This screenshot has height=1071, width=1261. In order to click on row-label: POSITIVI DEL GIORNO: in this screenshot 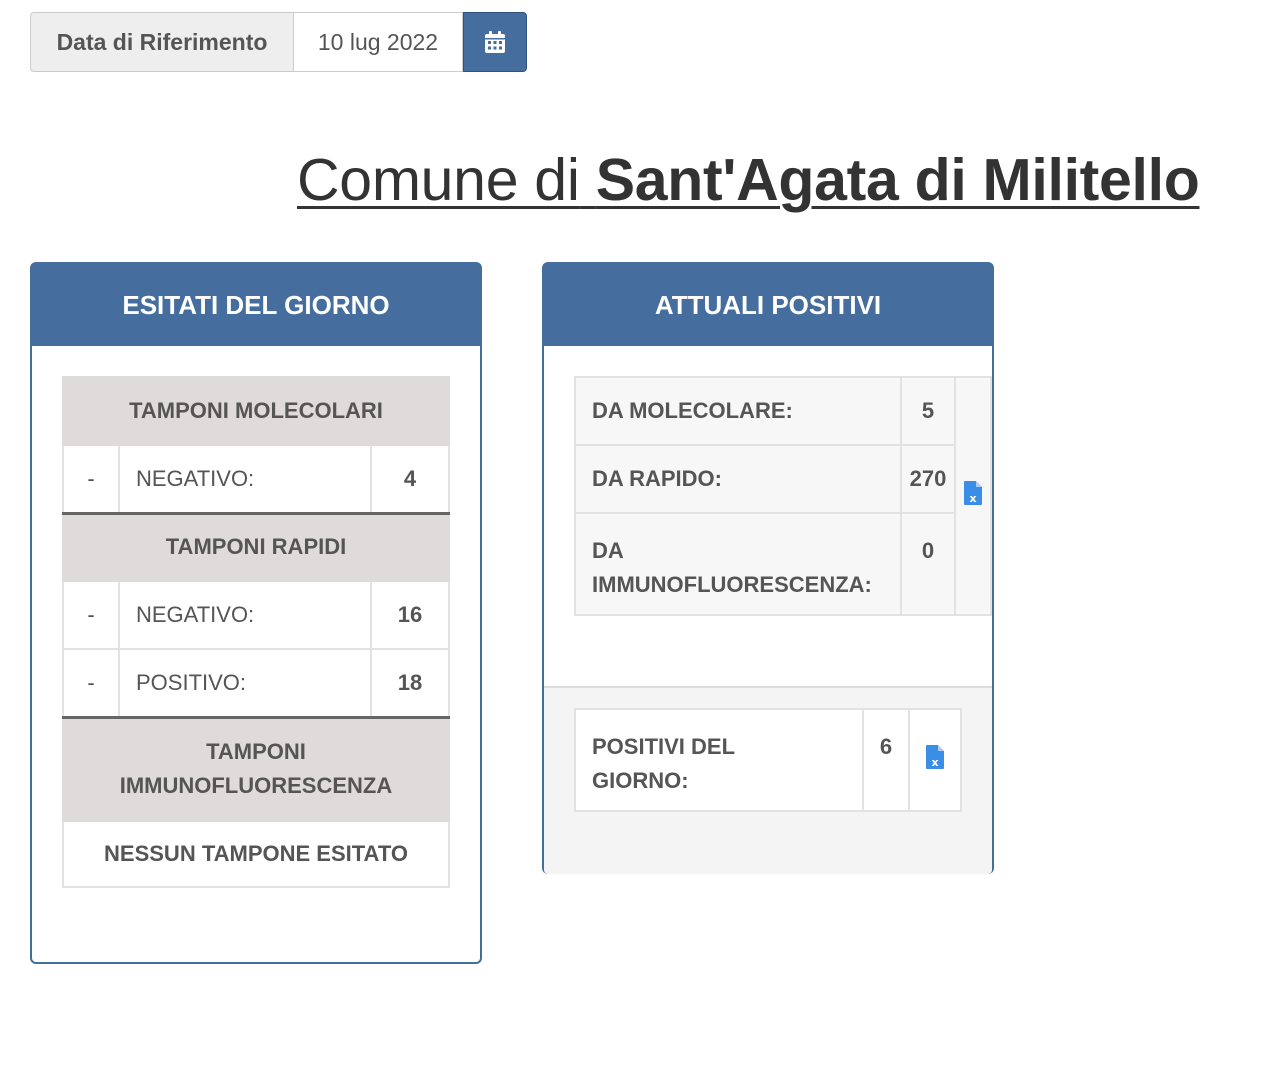, I will do `click(719, 760)`.